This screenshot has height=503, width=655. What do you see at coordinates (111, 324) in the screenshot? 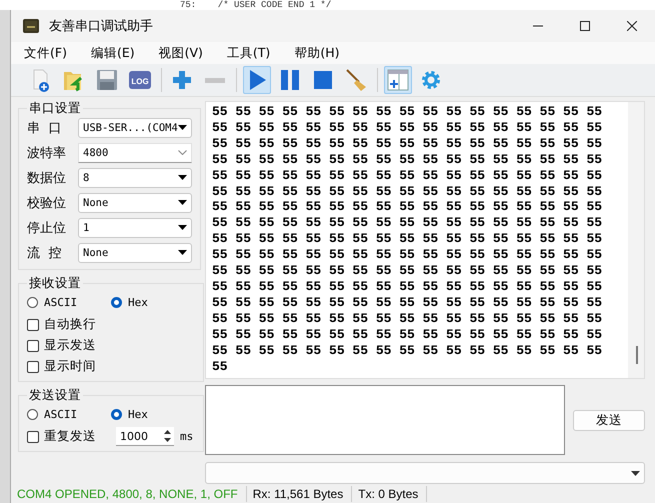
I see `checkbox: 自动换行` at bounding box center [111, 324].